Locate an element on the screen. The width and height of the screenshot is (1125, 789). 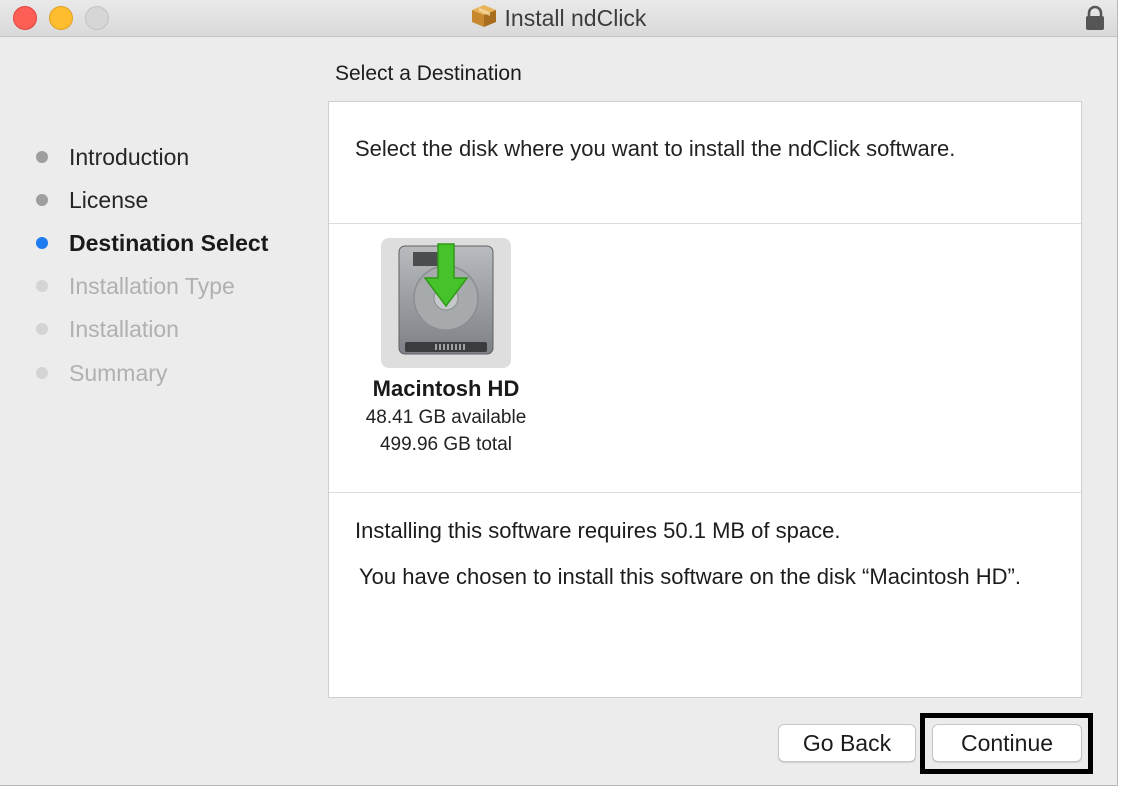
disk-total: 499.96 GB total is located at coordinates (446, 444).